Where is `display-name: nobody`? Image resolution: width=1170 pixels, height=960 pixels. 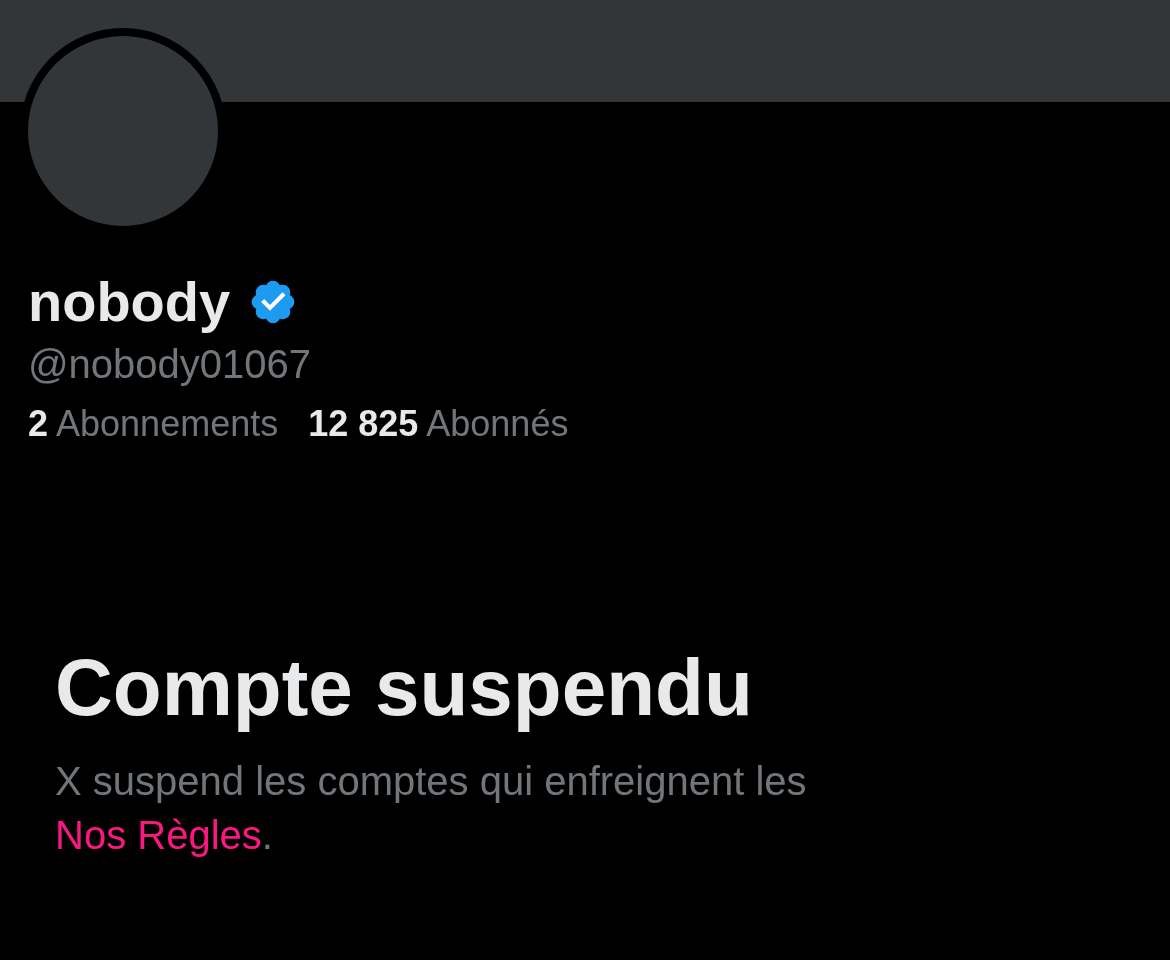
display-name: nobody is located at coordinates (129, 302).